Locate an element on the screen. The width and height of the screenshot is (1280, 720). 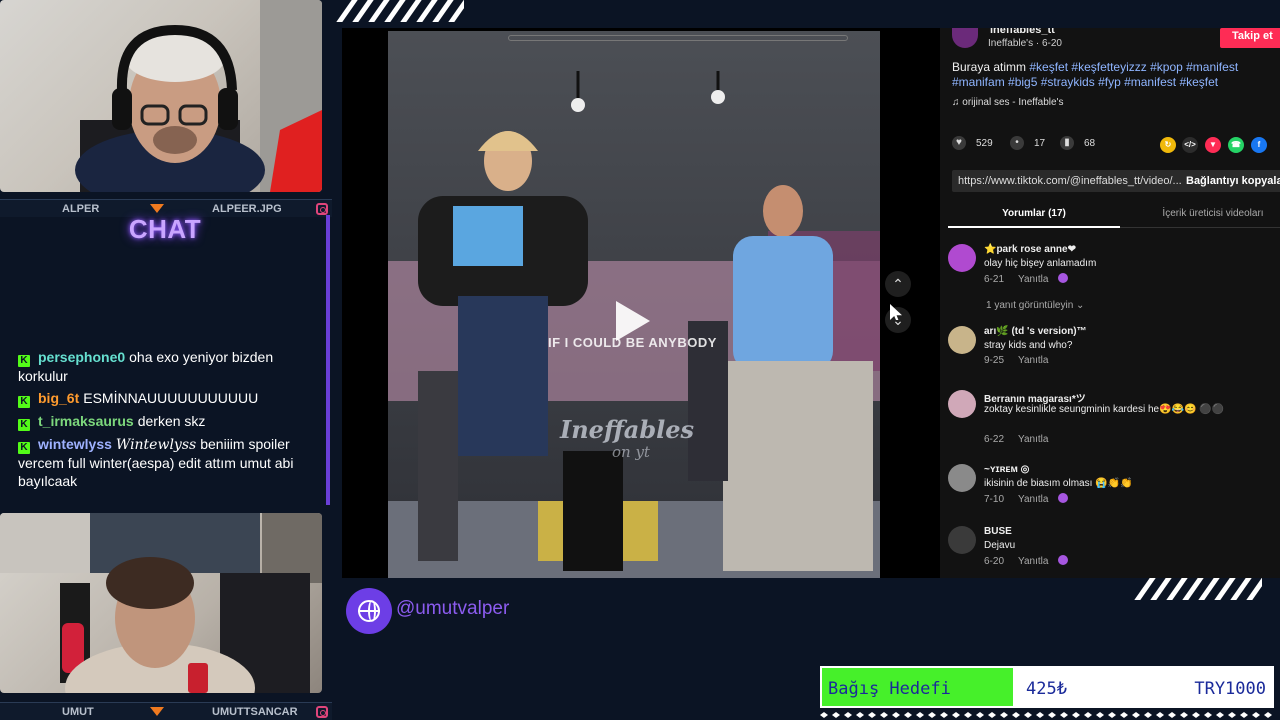
commenter-name: BUSE is located at coordinates (998, 531).